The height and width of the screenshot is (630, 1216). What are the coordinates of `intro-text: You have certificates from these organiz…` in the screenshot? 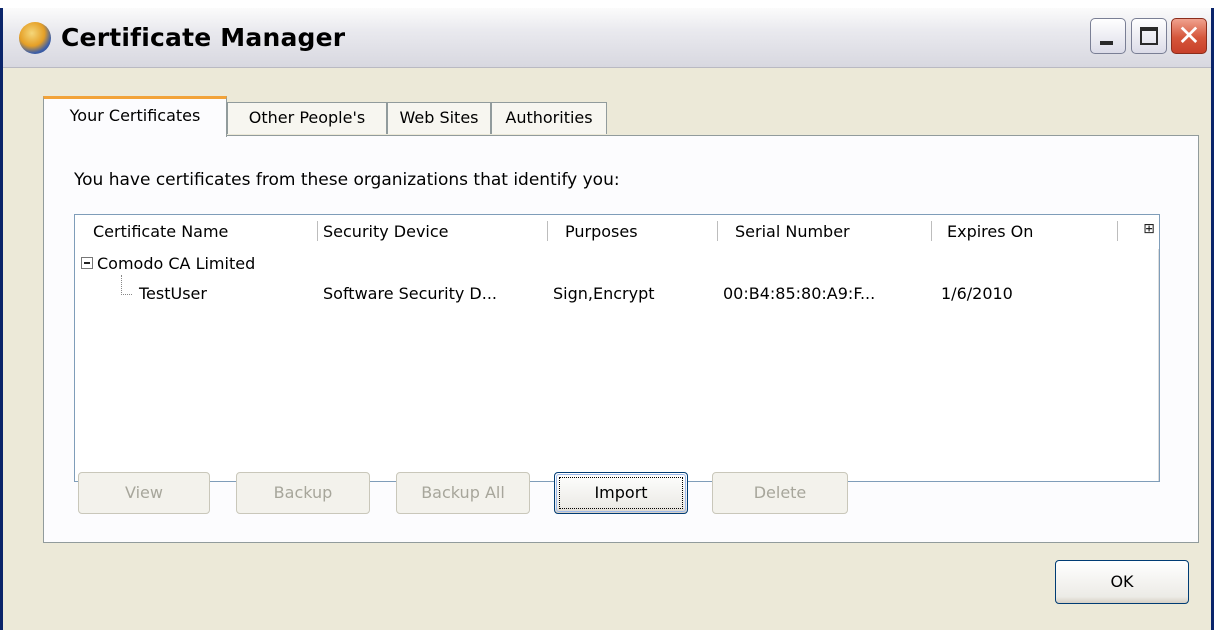 It's located at (347, 180).